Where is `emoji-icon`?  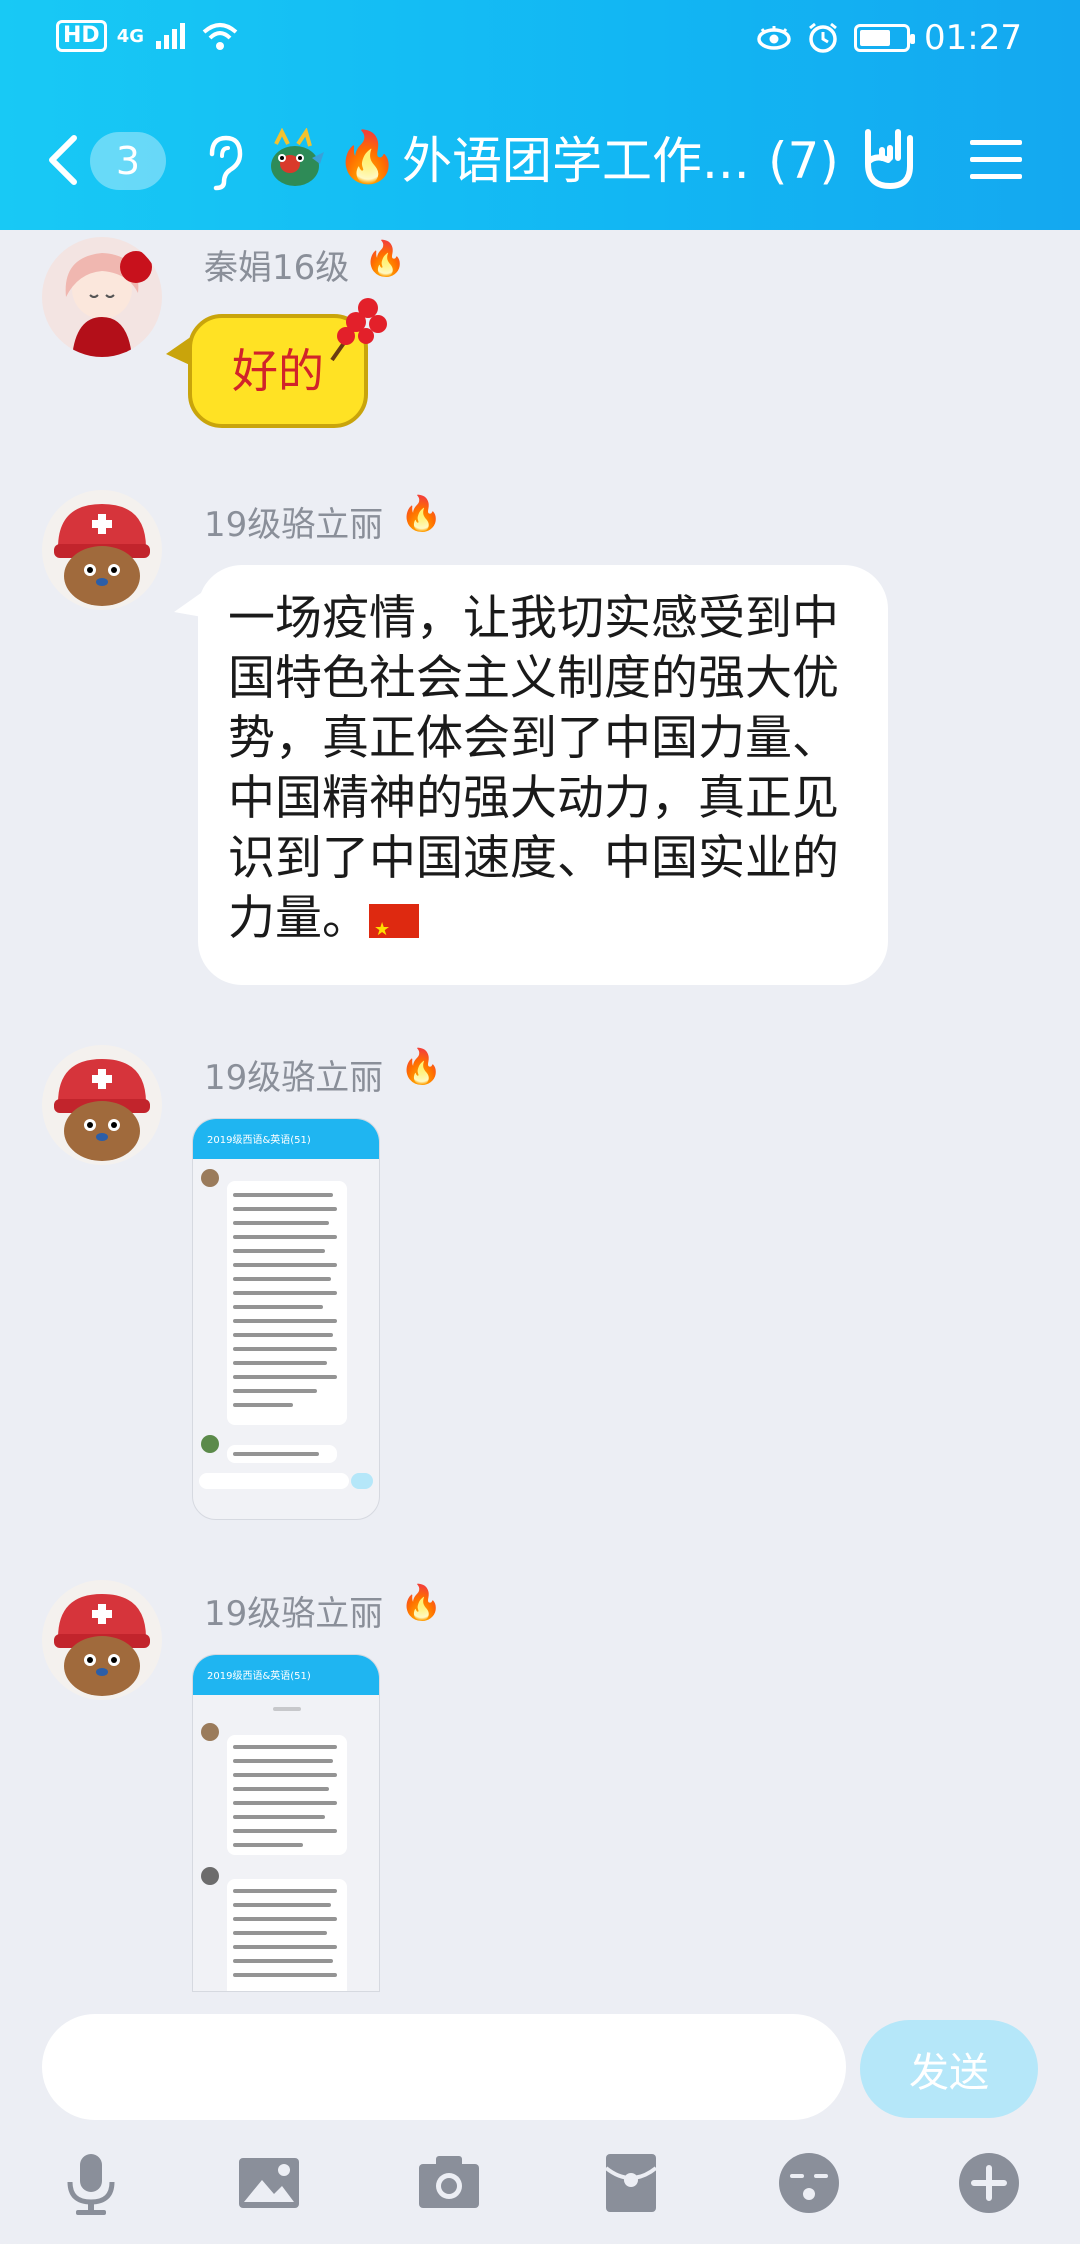 emoji-icon is located at coordinates (809, 2183).